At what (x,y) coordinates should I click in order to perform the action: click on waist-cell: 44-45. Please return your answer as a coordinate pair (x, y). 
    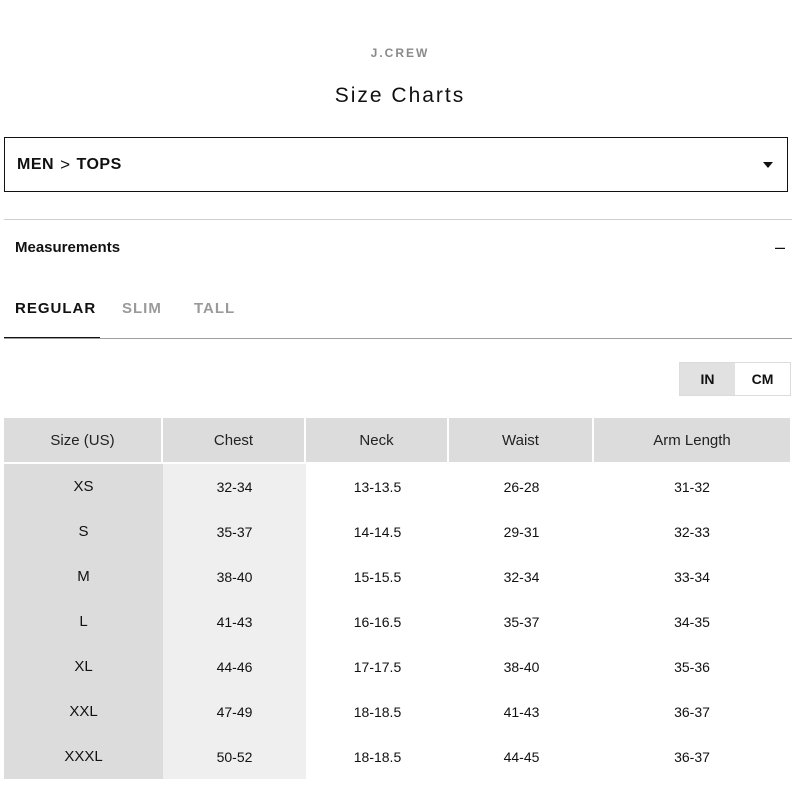
    Looking at the image, I should click on (521, 756).